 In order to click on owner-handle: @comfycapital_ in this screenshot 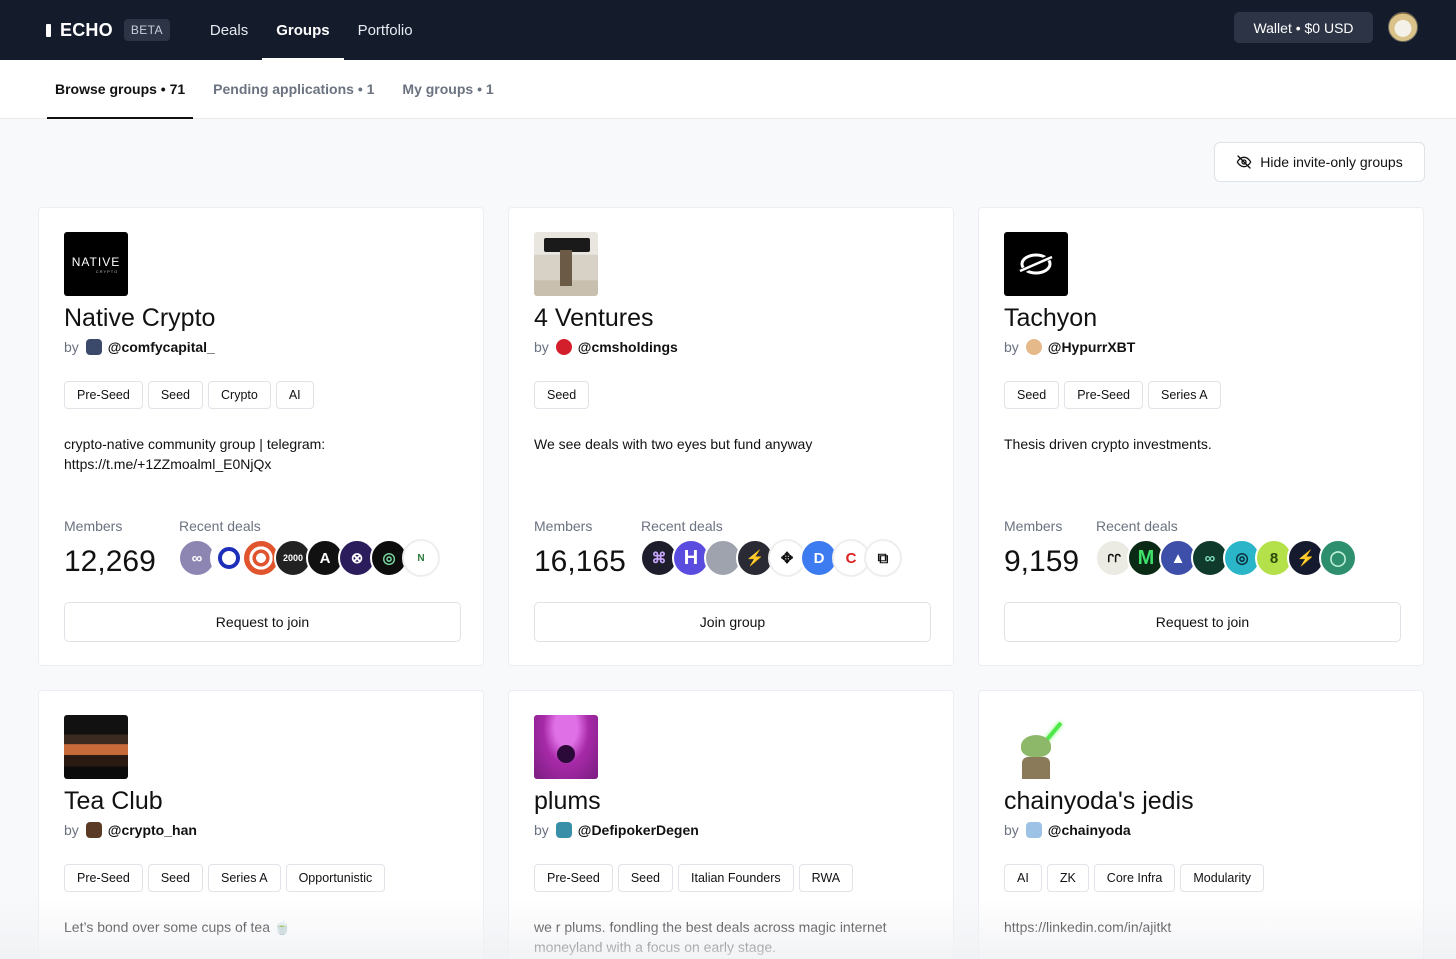, I will do `click(161, 347)`.